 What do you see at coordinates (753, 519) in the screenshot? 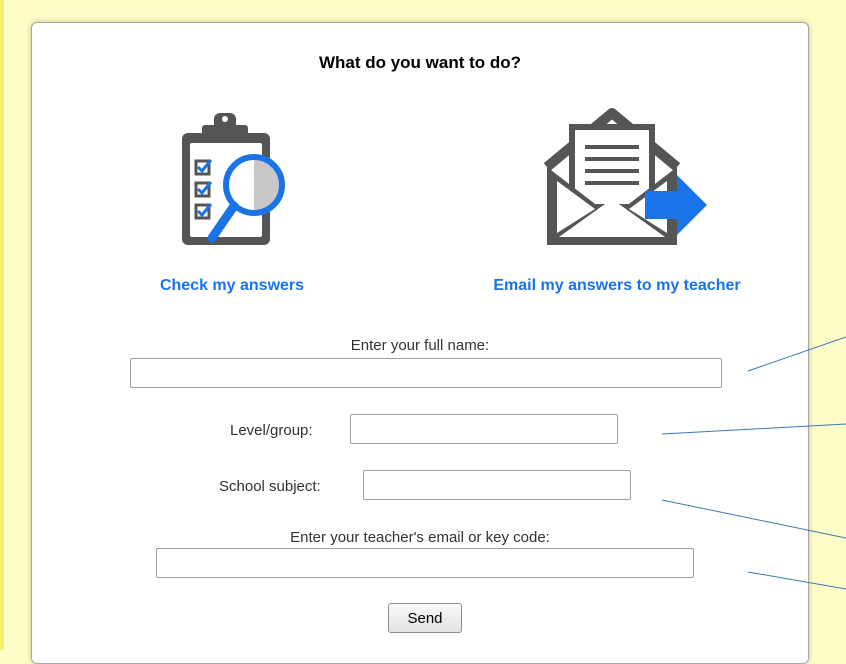
I see `annotation-line-subject` at bounding box center [753, 519].